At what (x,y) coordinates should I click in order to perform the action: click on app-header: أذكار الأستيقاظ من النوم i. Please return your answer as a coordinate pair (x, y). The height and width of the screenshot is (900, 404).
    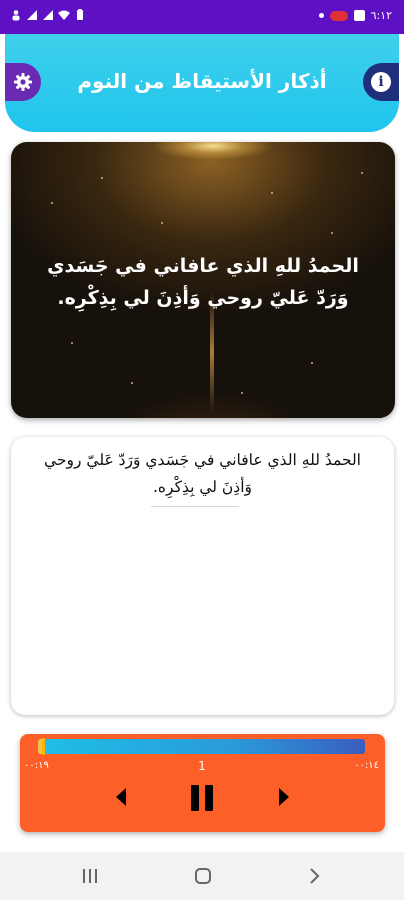
    Looking at the image, I should click on (202, 83).